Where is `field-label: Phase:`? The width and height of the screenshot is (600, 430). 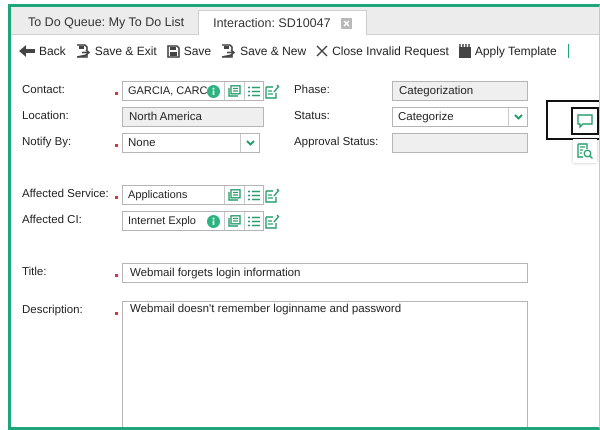
field-label: Phase: is located at coordinates (312, 89).